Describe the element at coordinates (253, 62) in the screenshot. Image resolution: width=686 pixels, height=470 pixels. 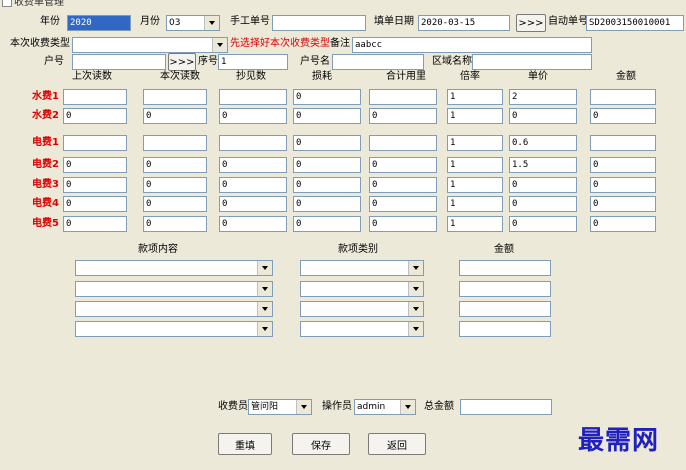
I see `seq-input: 1` at that location.